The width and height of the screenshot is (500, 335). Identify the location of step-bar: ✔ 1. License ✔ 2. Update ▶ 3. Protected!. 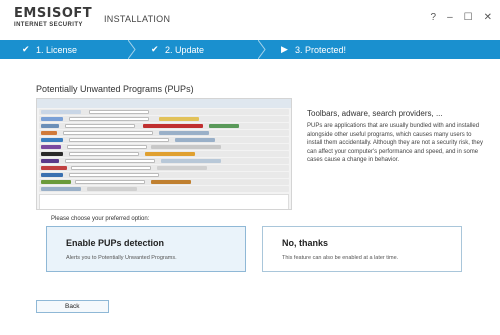
(250, 49).